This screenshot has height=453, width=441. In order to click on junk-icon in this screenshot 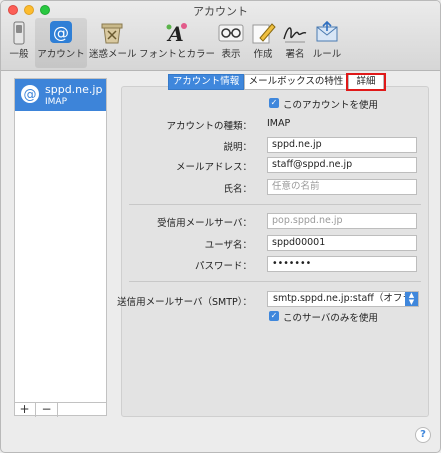, I will do `click(112, 33)`.